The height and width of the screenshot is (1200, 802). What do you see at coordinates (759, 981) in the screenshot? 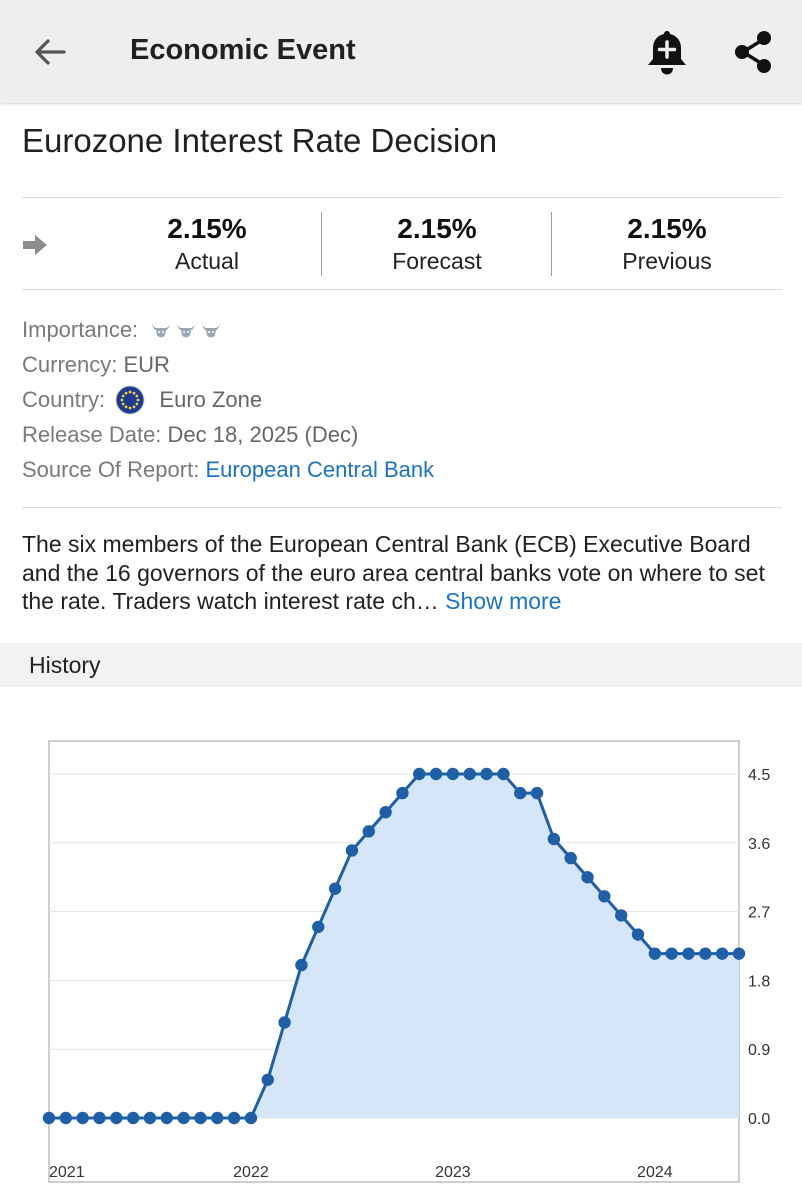
I see `y-tick-label: 1.8` at bounding box center [759, 981].